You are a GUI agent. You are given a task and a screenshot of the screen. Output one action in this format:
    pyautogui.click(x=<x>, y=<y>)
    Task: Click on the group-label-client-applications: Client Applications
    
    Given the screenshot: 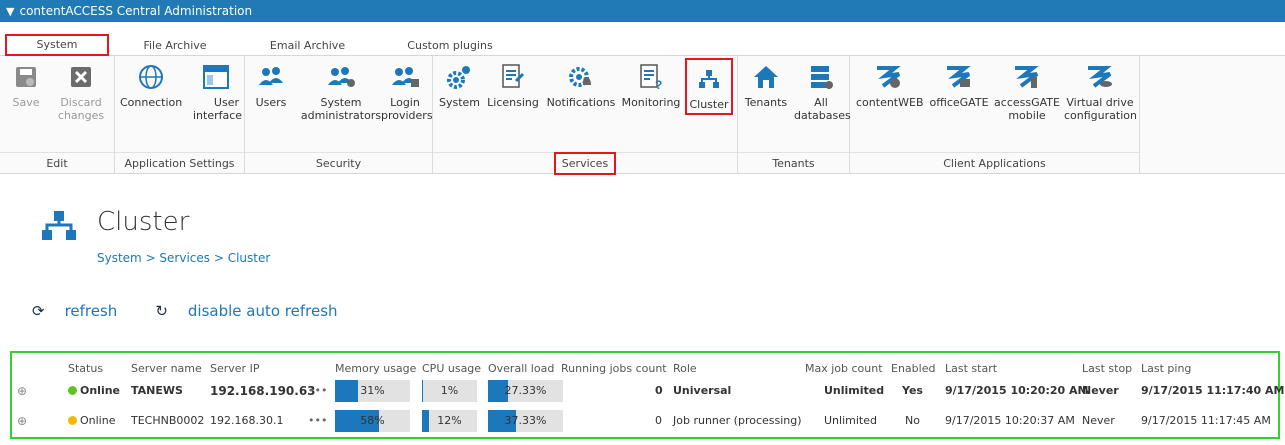 What is the action you would take?
    pyautogui.click(x=994, y=163)
    